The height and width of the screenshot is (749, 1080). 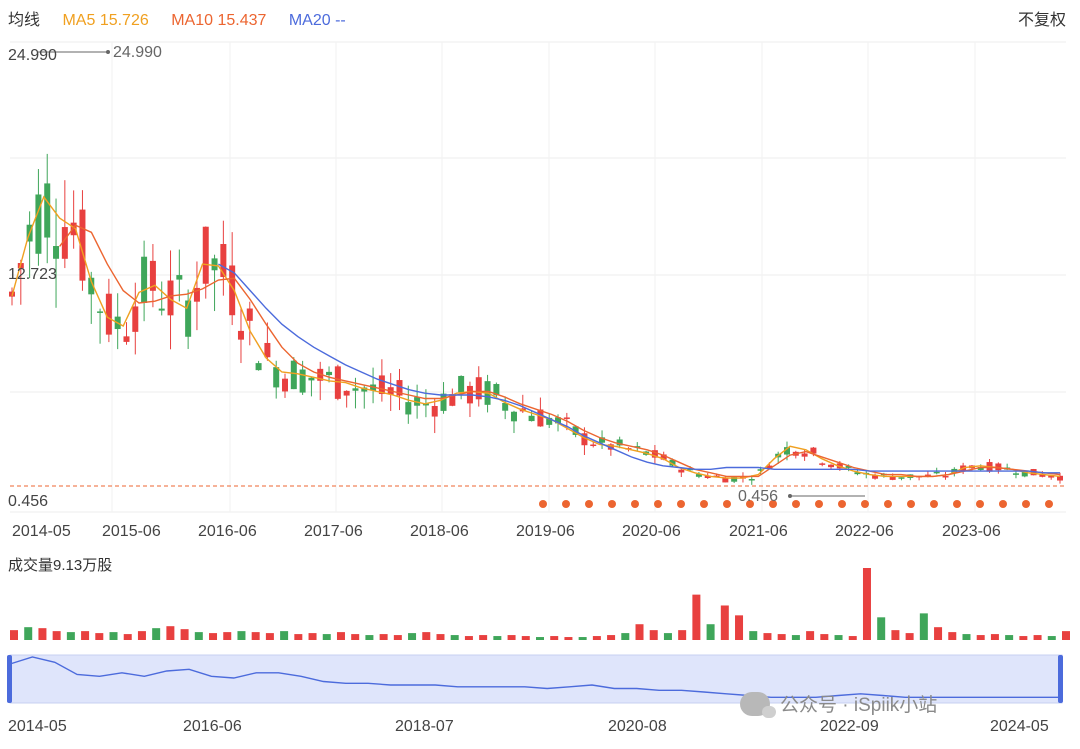 What do you see at coordinates (758, 531) in the screenshot?
I see `x-tick: 2021-06` at bounding box center [758, 531].